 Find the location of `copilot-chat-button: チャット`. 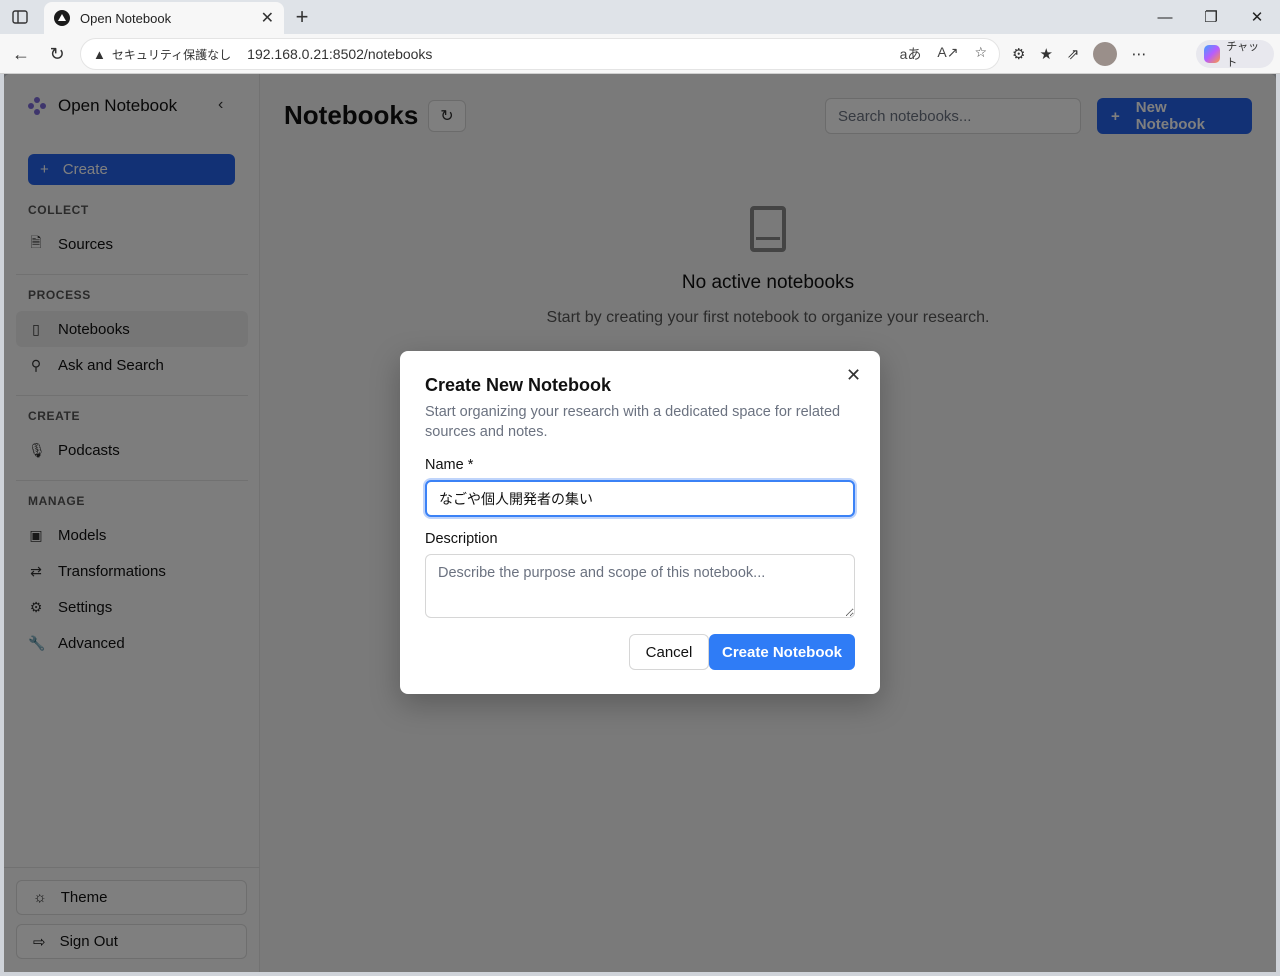

copilot-chat-button: チャット is located at coordinates (1235, 54).